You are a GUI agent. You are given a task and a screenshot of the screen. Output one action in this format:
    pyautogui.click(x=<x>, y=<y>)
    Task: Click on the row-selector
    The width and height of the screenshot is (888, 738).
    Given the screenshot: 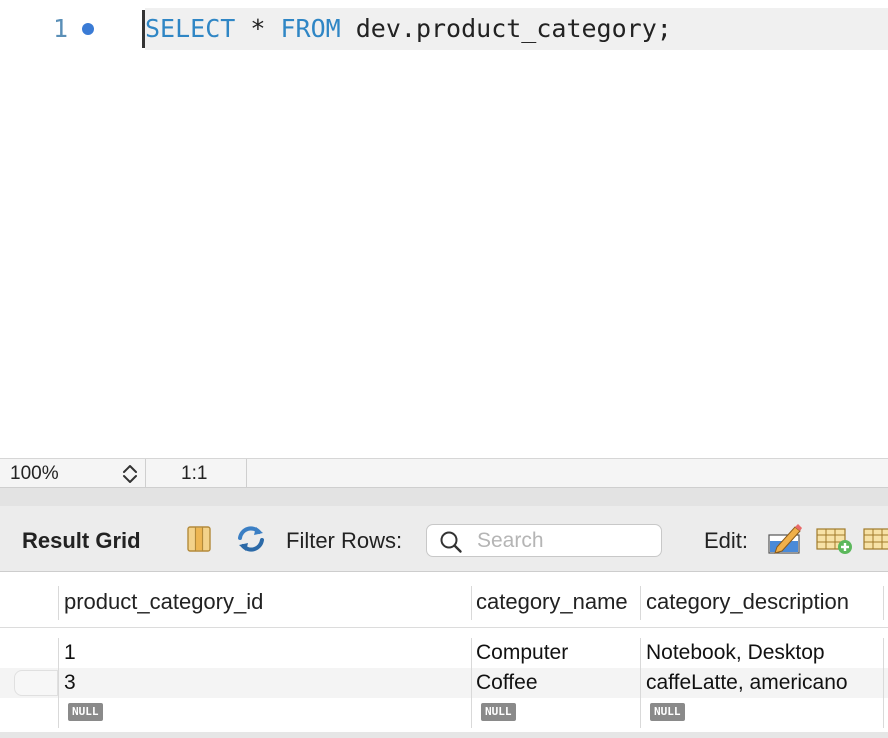 What is the action you would take?
    pyautogui.click(x=36, y=683)
    